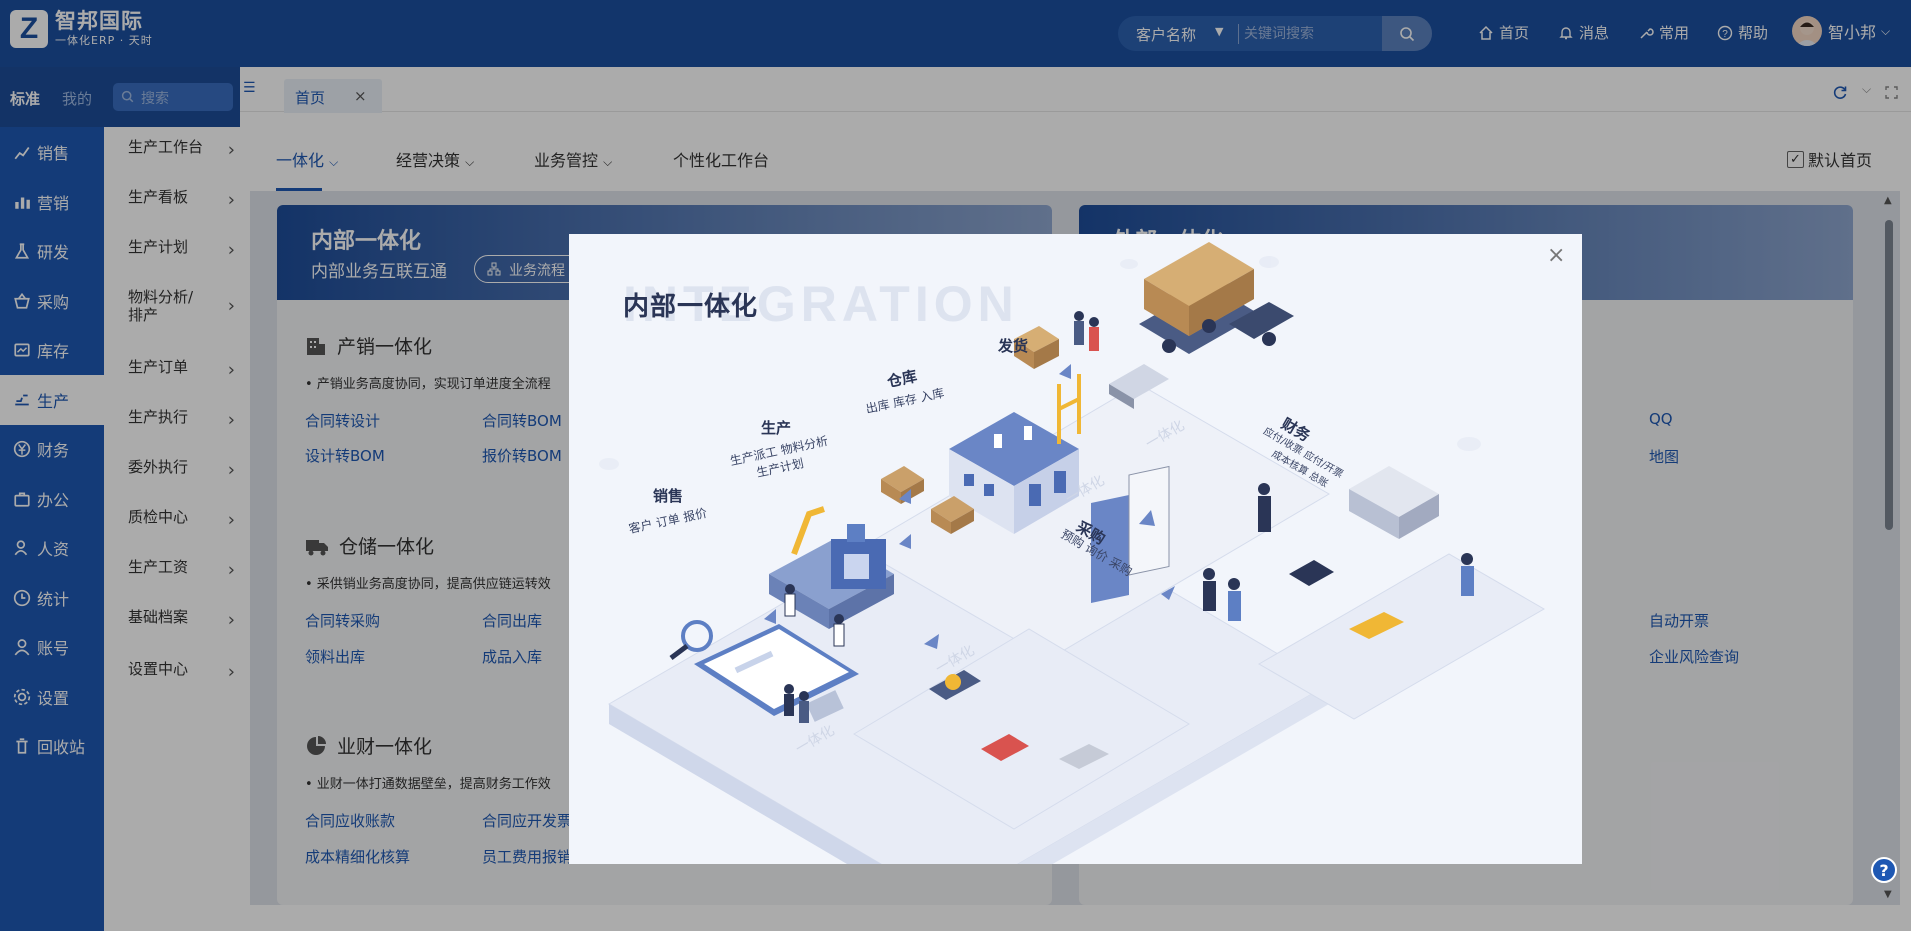 The width and height of the screenshot is (1911, 931). I want to click on label-shipping: 发货, so click(1013, 346).